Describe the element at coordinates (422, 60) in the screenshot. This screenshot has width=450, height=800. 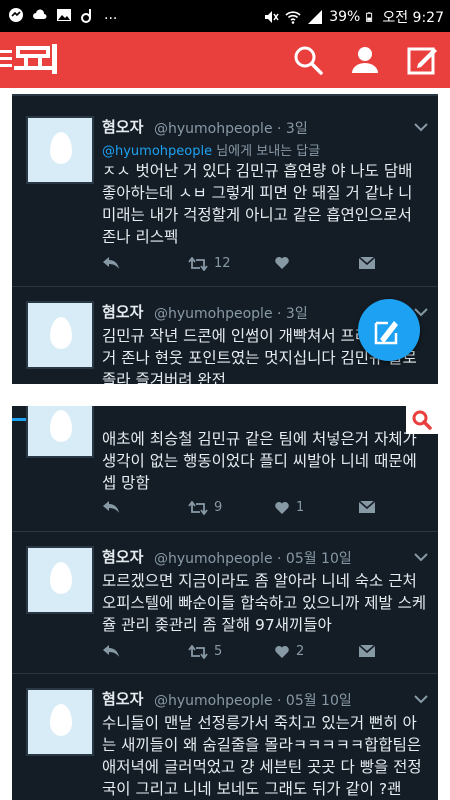
I see `compose-icon` at that location.